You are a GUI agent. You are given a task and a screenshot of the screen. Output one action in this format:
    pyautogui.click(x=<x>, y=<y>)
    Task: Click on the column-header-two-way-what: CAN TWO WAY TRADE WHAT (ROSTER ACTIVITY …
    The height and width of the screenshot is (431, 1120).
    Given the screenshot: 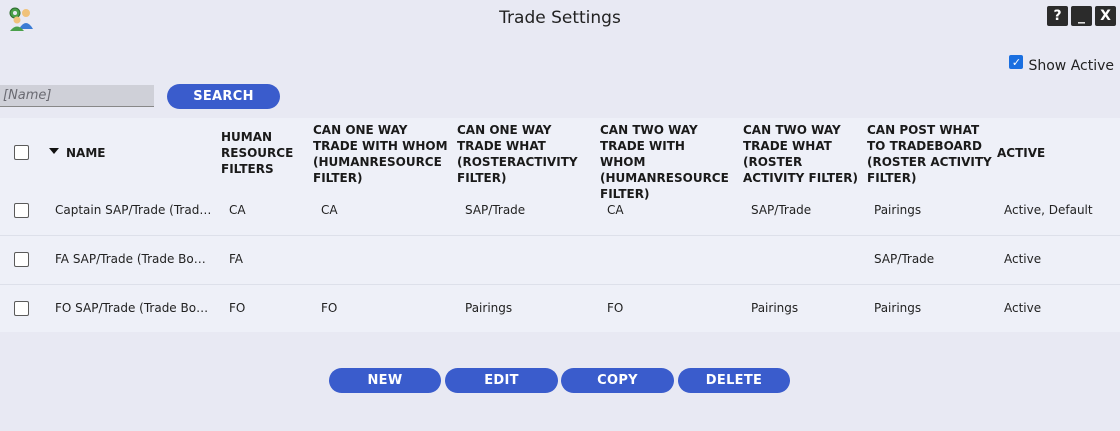 What is the action you would take?
    pyautogui.click(x=804, y=154)
    